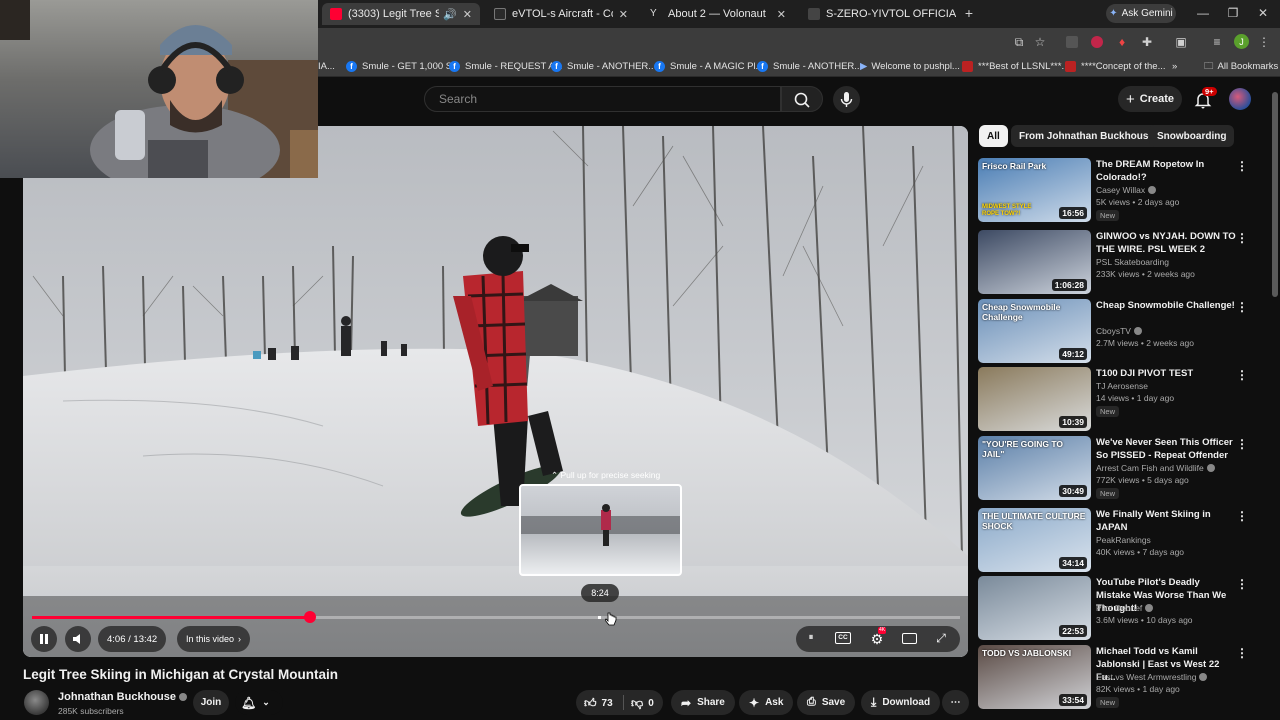  What do you see at coordinates (1087, 136) in the screenshot?
I see `chip-from-channel: From Johnathan Buckhouse` at bounding box center [1087, 136].